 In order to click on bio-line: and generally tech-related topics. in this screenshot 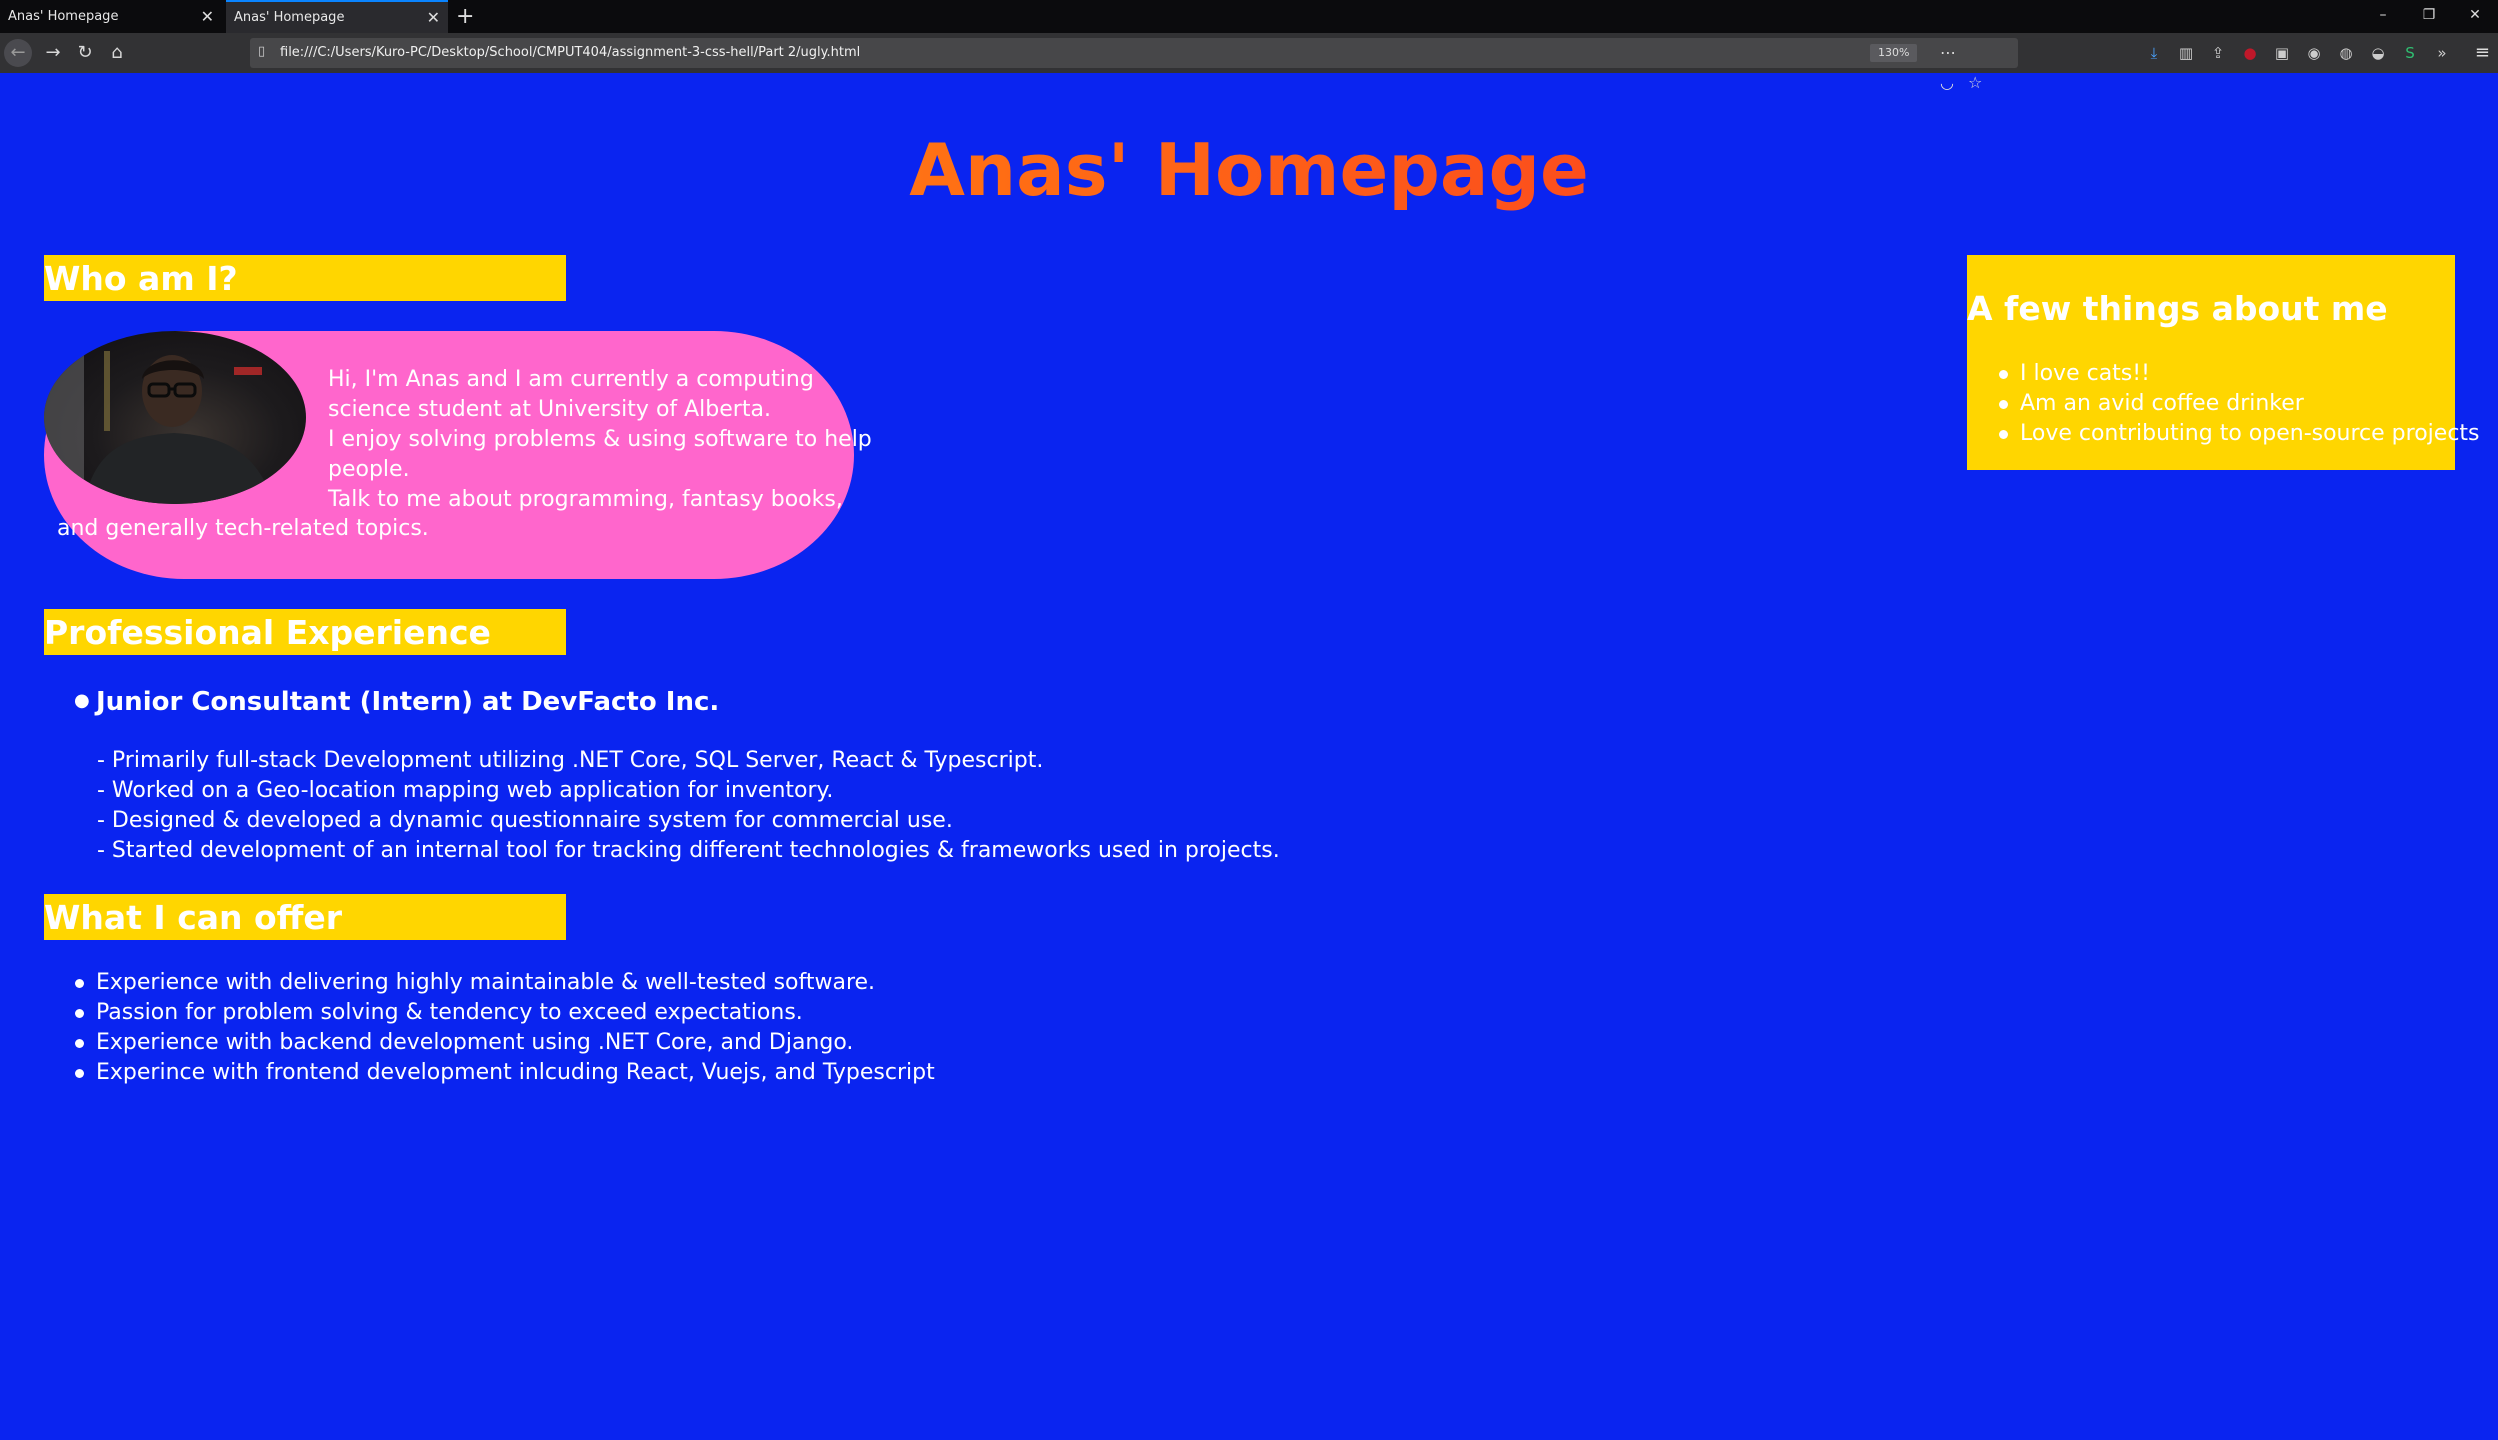, I will do `click(243, 528)`.